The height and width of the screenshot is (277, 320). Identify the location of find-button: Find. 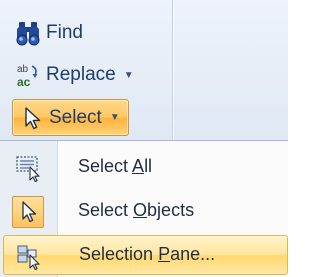
(48, 33).